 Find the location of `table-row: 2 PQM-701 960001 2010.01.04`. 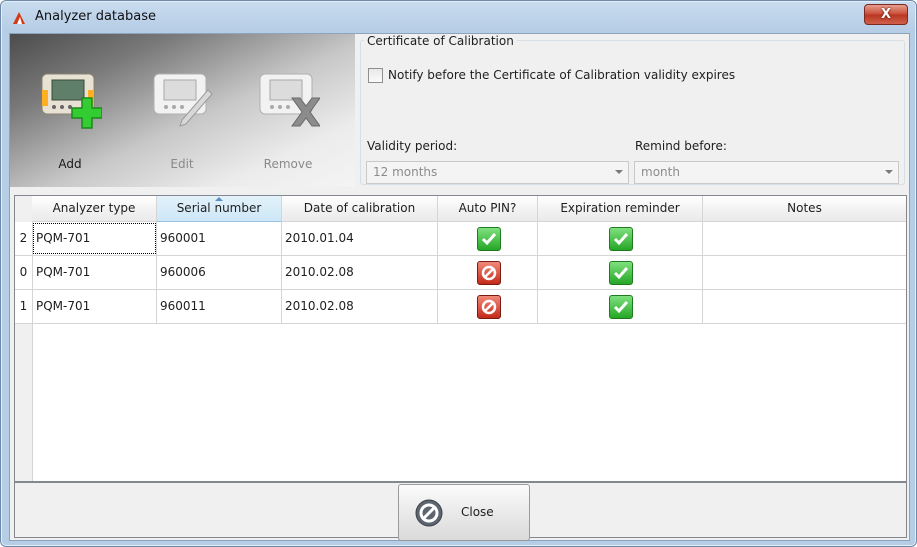

table-row: 2 PQM-701 960001 2010.01.04 is located at coordinates (460, 239).